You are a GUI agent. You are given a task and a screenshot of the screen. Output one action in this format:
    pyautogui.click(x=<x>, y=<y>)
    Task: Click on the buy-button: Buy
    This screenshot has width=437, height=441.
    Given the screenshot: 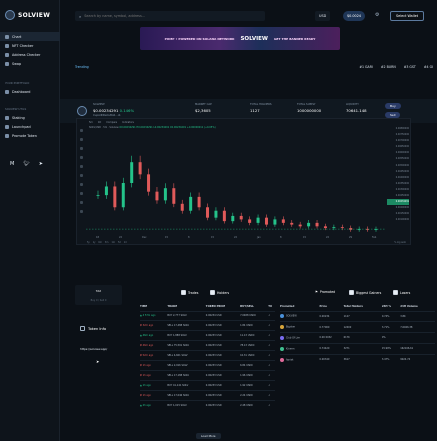 What is the action you would take?
    pyautogui.click(x=393, y=106)
    